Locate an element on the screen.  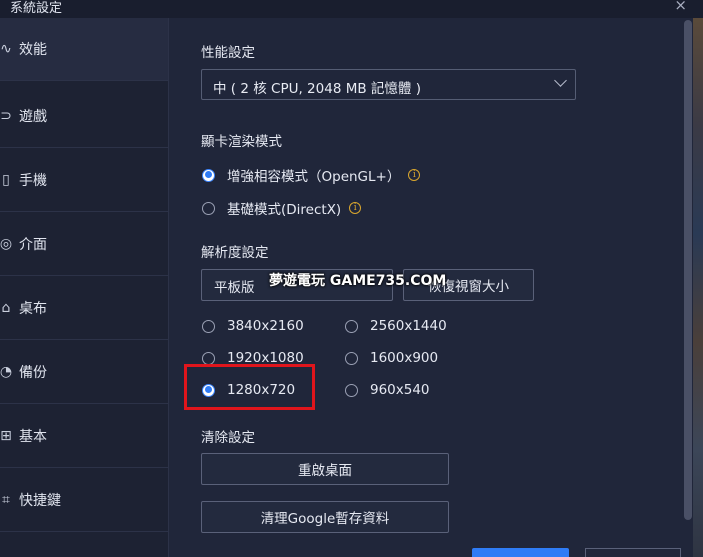
resolution-option-label: 960x540 is located at coordinates (400, 390).